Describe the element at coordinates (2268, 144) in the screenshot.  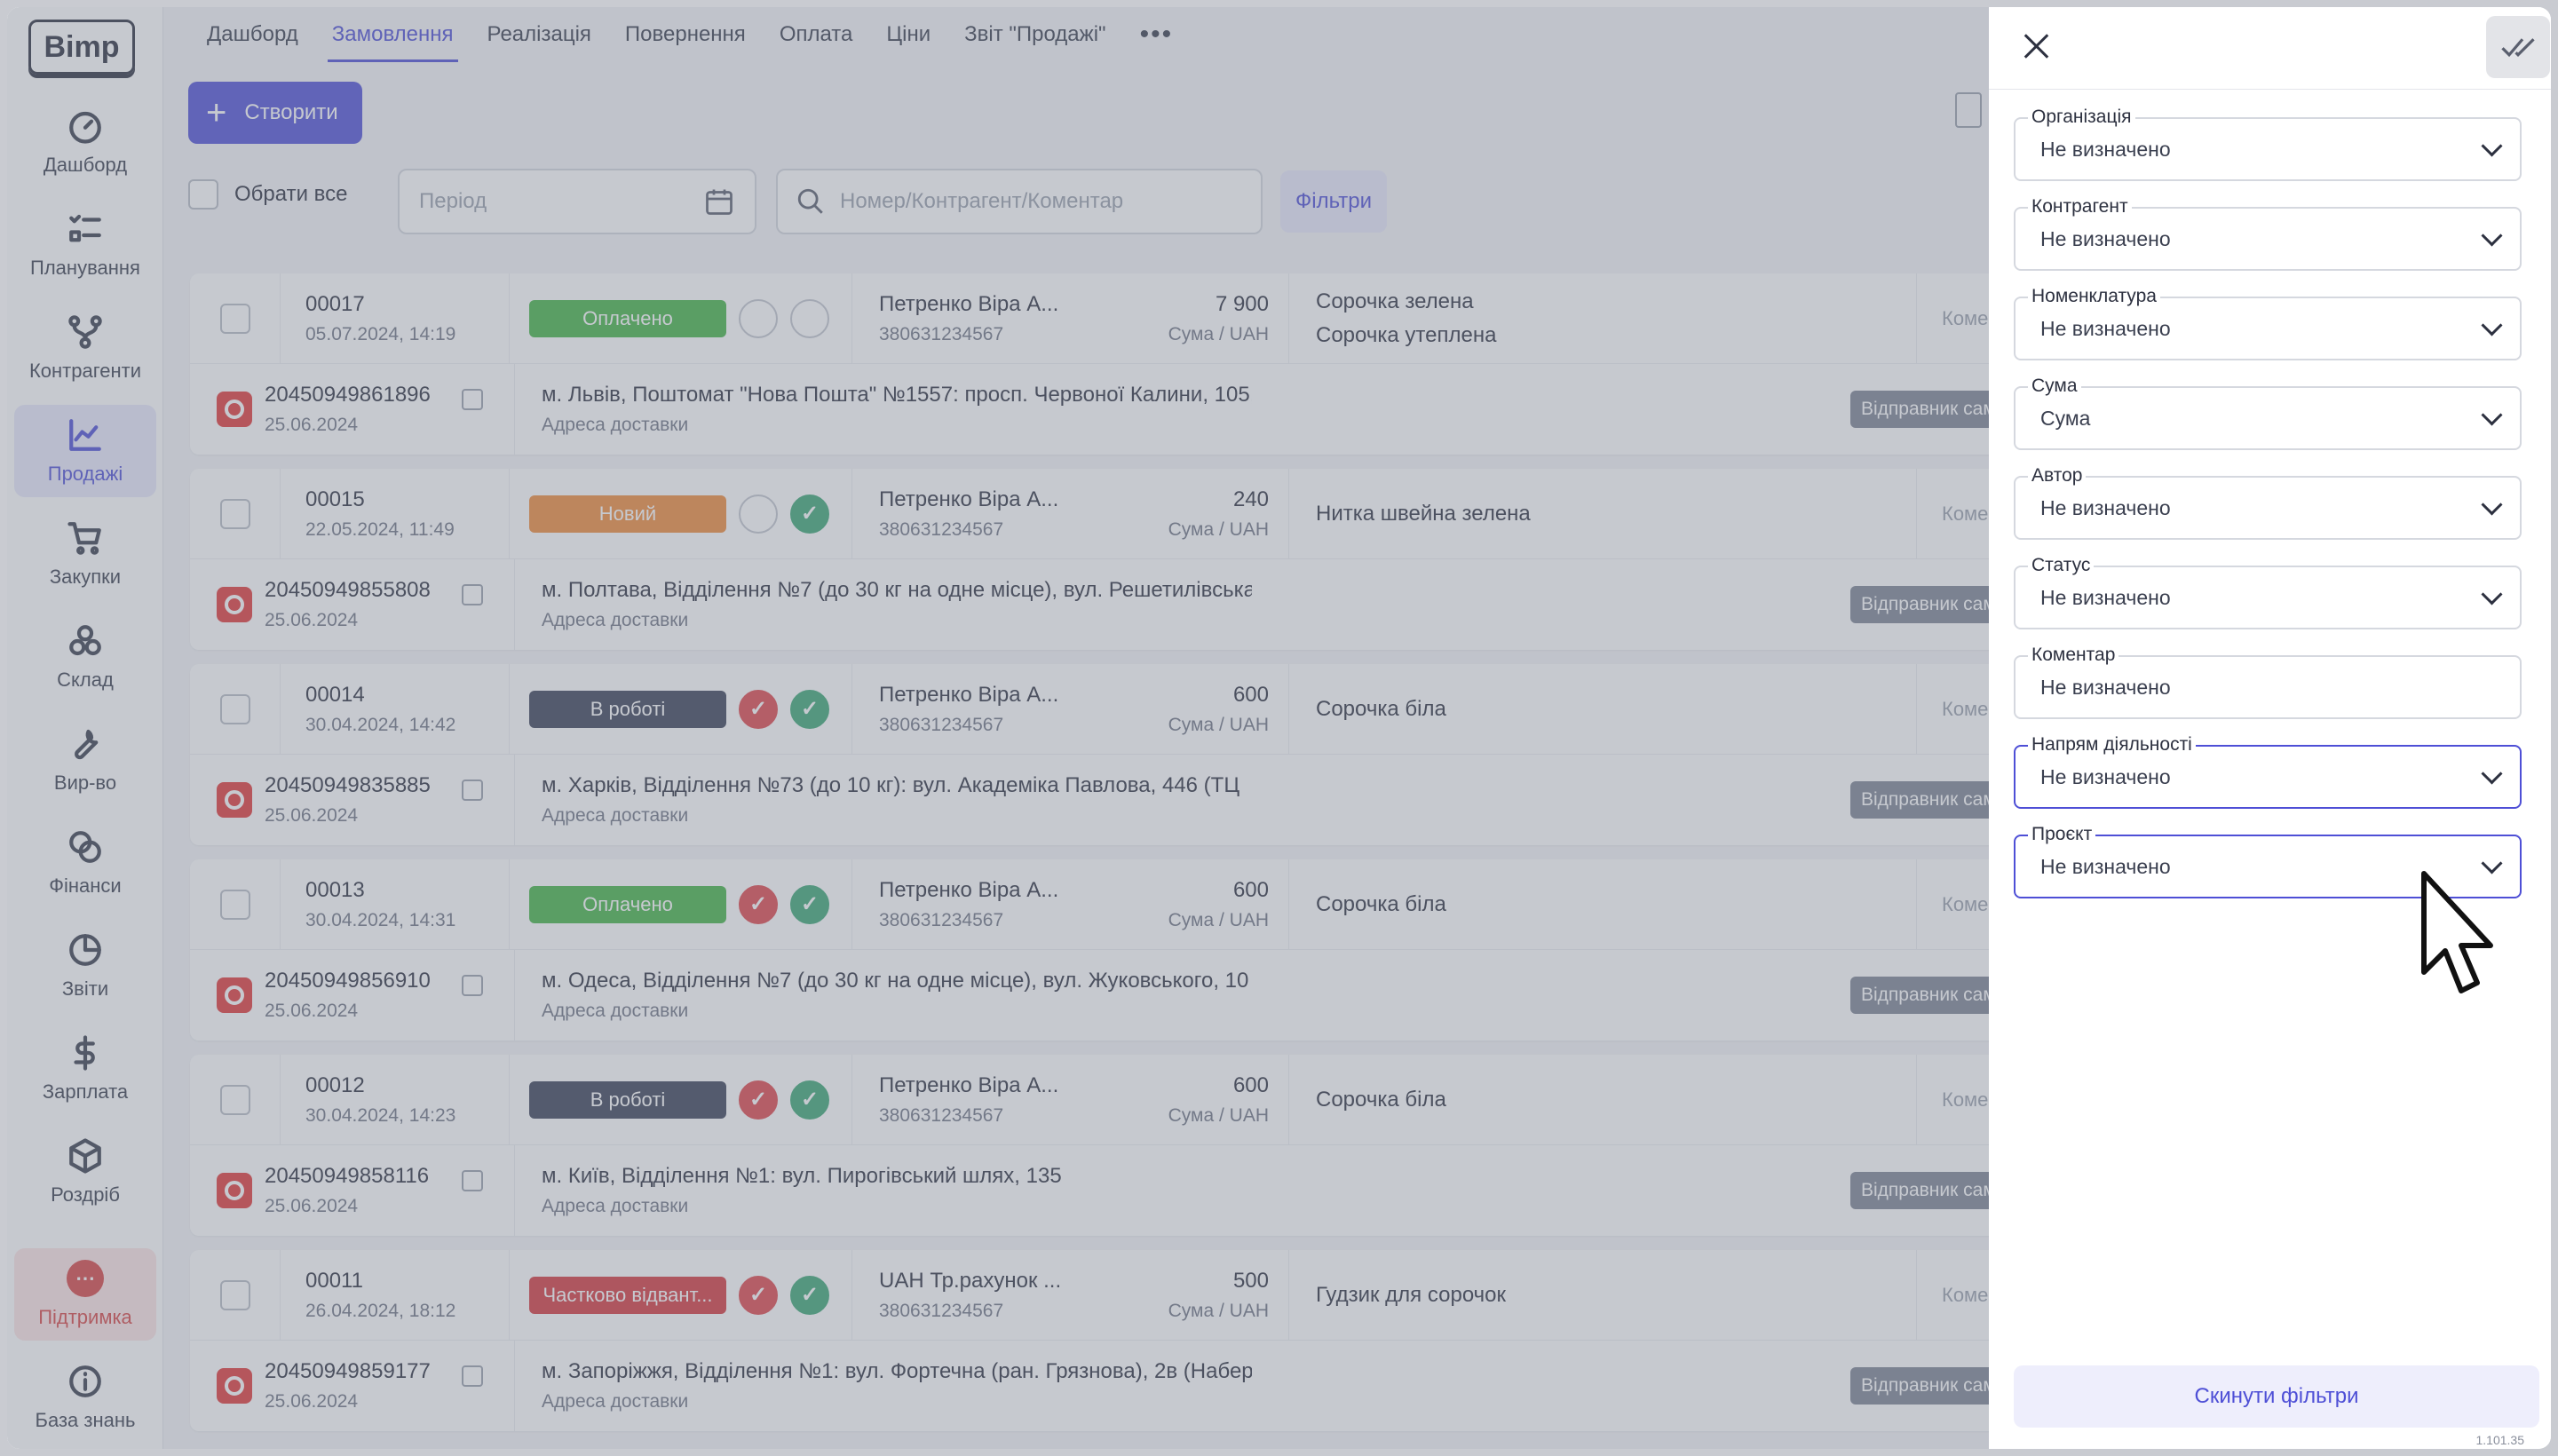
I see `organization-select: Організація Не визначено` at that location.